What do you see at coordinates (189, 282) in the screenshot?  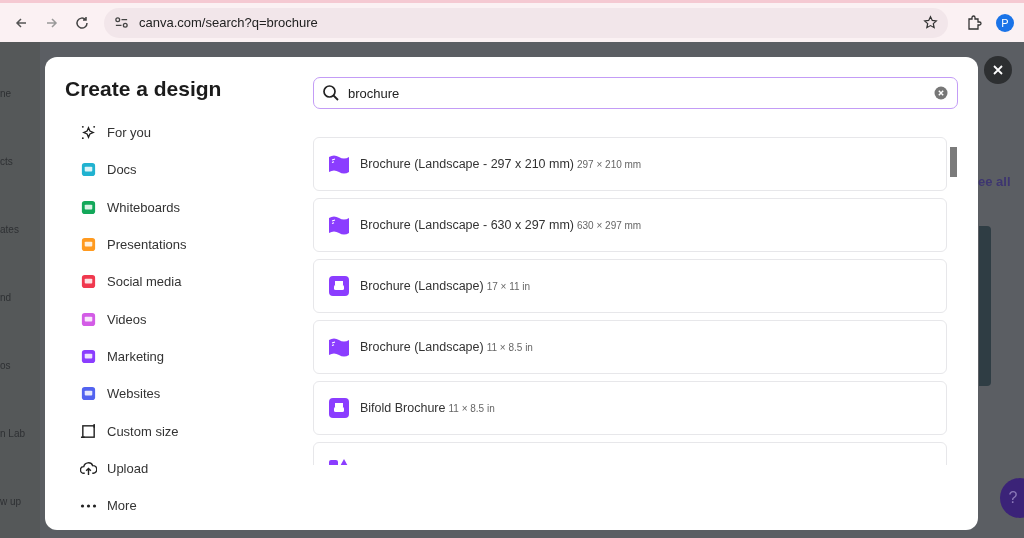 I see `category-item: Social media` at bounding box center [189, 282].